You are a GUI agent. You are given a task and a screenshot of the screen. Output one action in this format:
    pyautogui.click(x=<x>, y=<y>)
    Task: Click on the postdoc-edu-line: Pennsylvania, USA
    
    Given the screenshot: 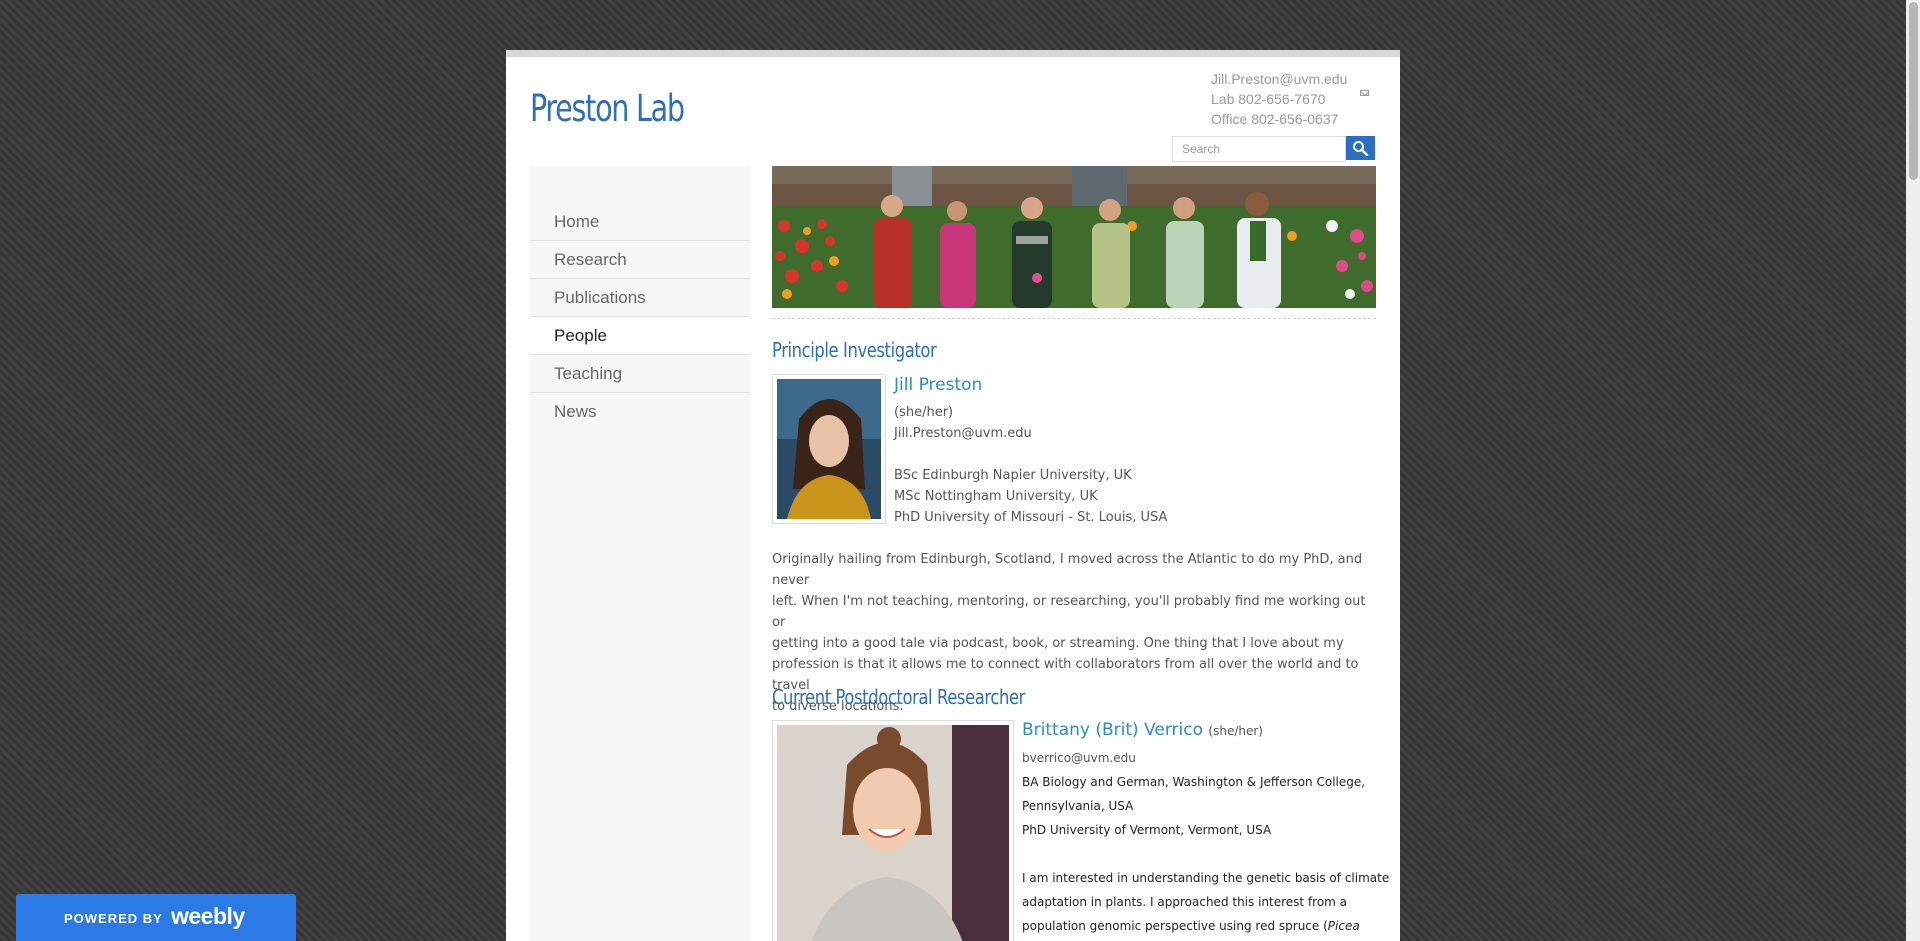 What is the action you would take?
    pyautogui.click(x=1078, y=806)
    